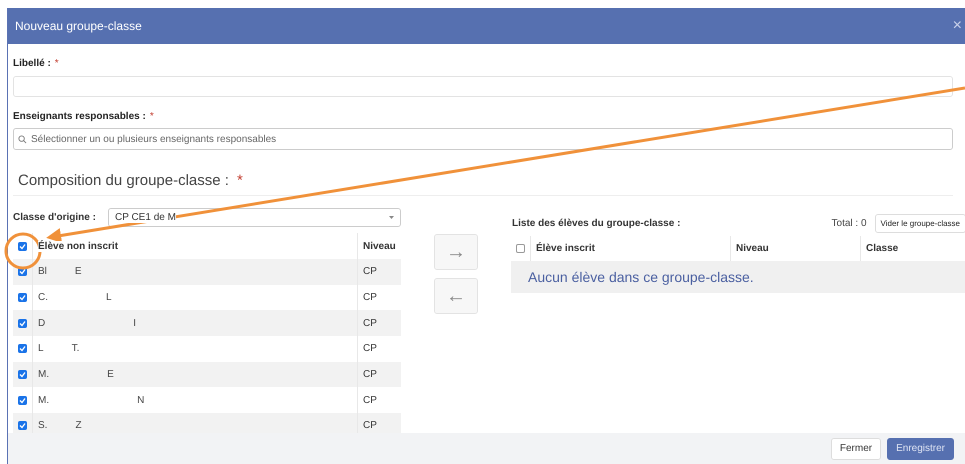 The height and width of the screenshot is (464, 965). I want to click on close-button: Fermer, so click(856, 449).